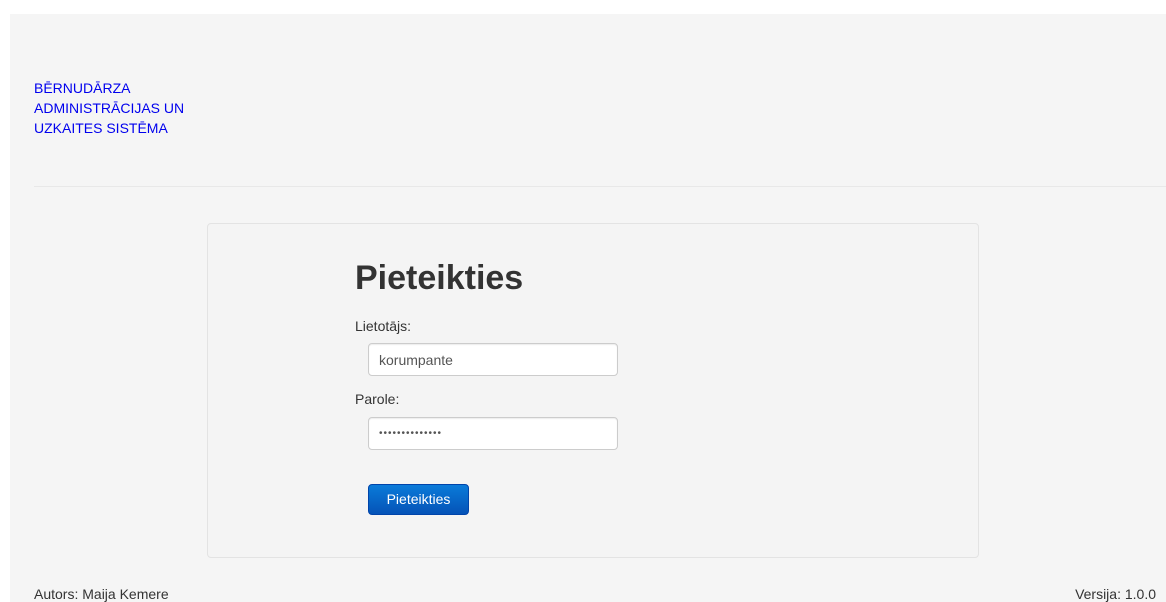 The width and height of the screenshot is (1166, 602). I want to click on brand-line-3: UZKAITES SISTĒMA, so click(101, 128).